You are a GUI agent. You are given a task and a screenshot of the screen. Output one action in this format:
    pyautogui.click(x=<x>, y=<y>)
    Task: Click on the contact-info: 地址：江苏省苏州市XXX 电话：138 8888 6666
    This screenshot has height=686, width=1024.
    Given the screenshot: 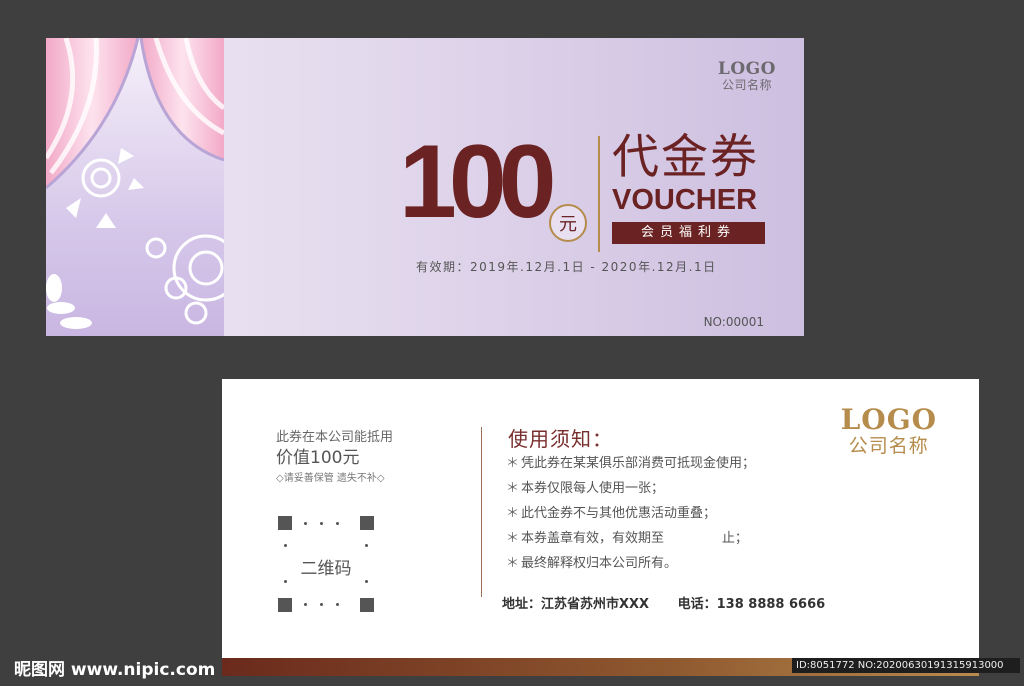 What is the action you would take?
    pyautogui.click(x=675, y=602)
    